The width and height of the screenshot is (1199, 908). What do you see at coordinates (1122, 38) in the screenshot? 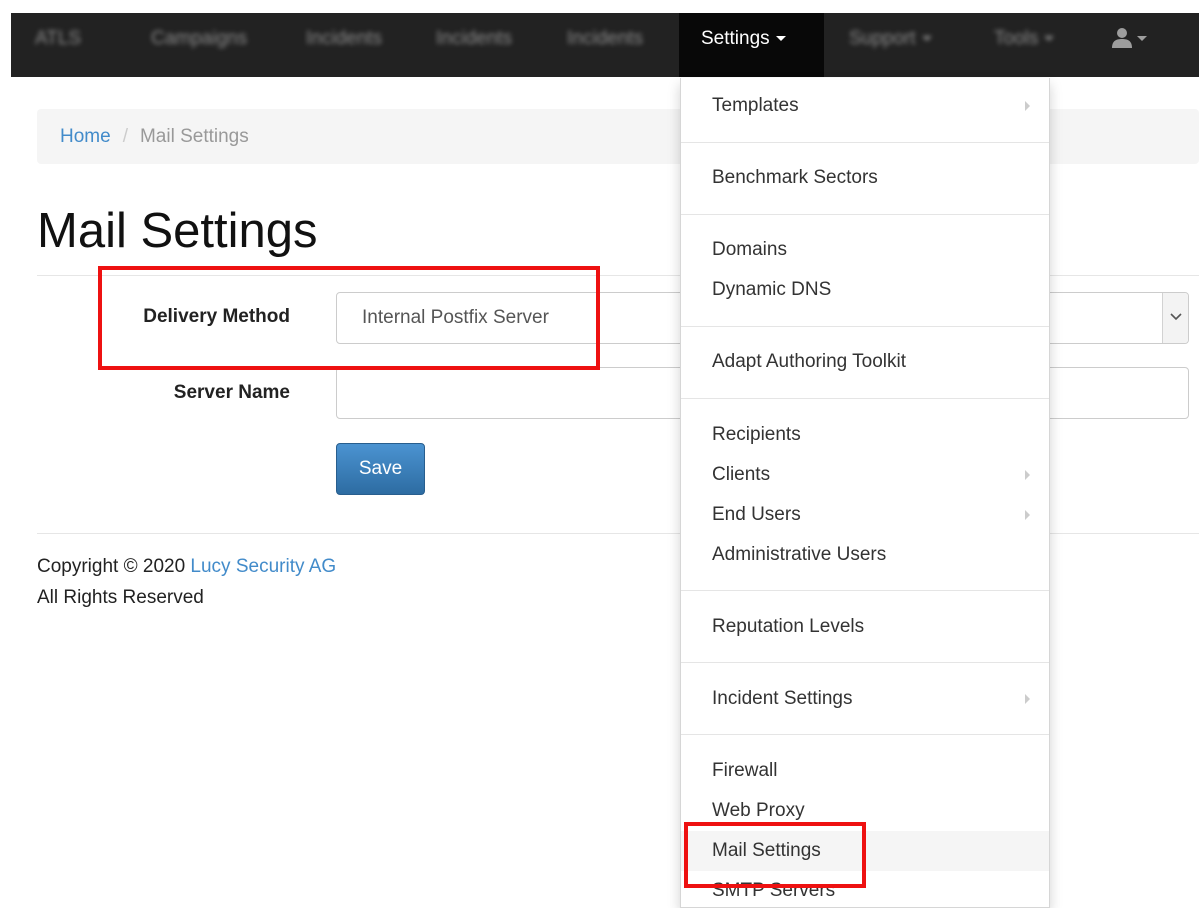
I see `user-icon` at bounding box center [1122, 38].